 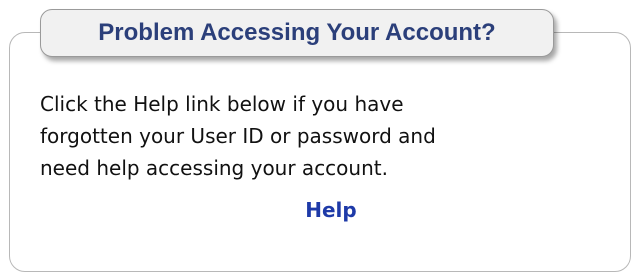 I want to click on help-description-line-1: Click the Help link below if you have, so click(x=222, y=104).